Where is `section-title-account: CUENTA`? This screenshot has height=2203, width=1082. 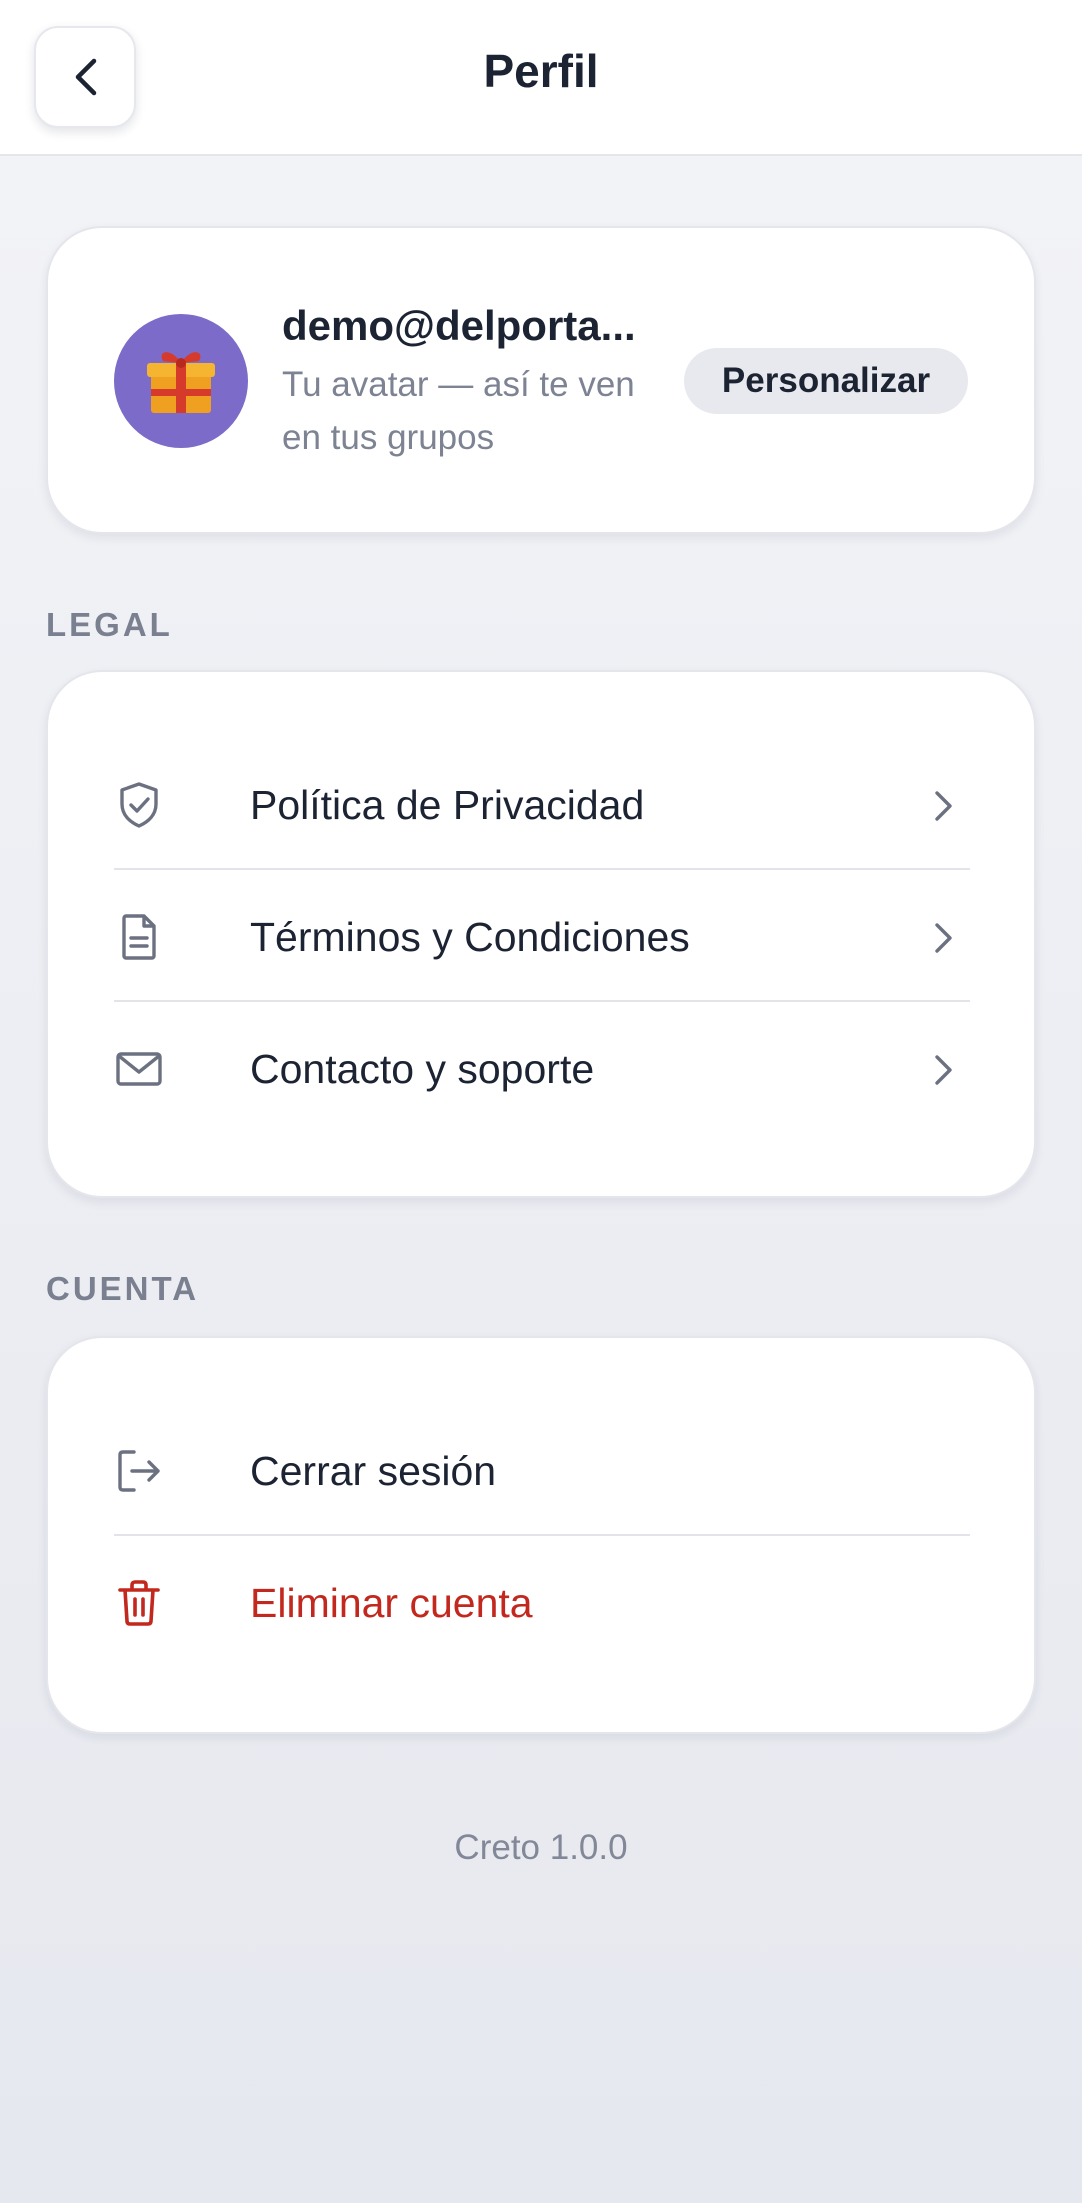 section-title-account: CUENTA is located at coordinates (123, 1288).